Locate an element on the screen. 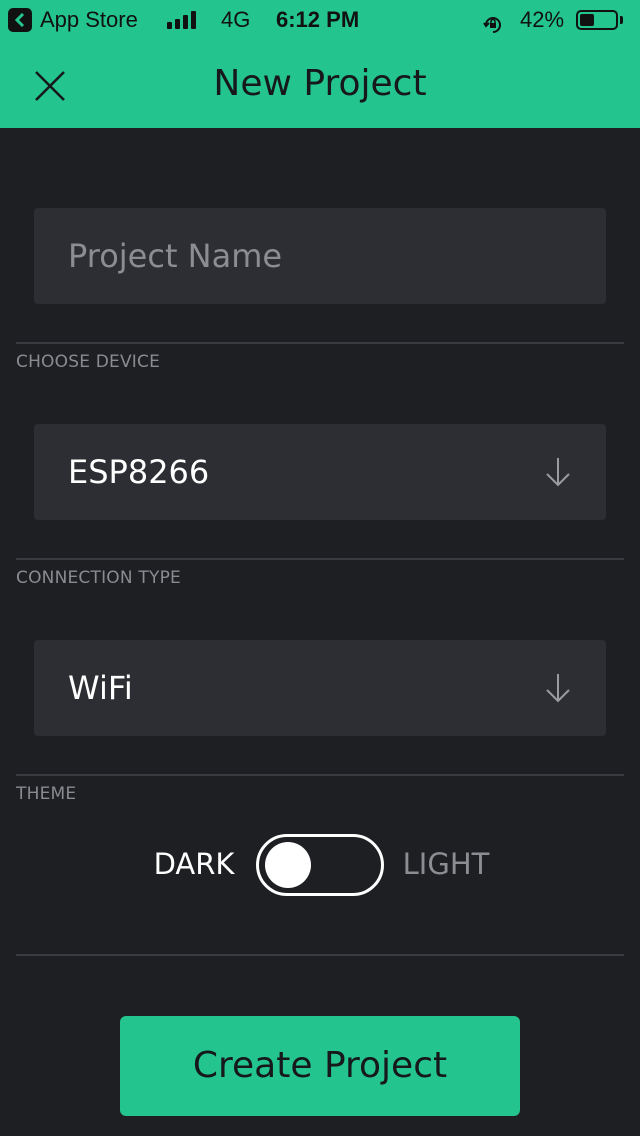  battery-level is located at coordinates (587, 20).